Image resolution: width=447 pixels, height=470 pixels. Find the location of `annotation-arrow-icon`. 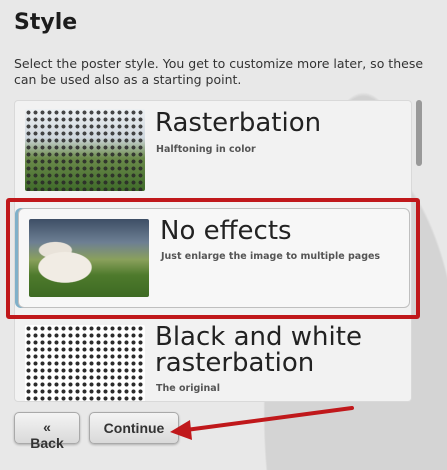

annotation-arrow-icon is located at coordinates (262, 423).